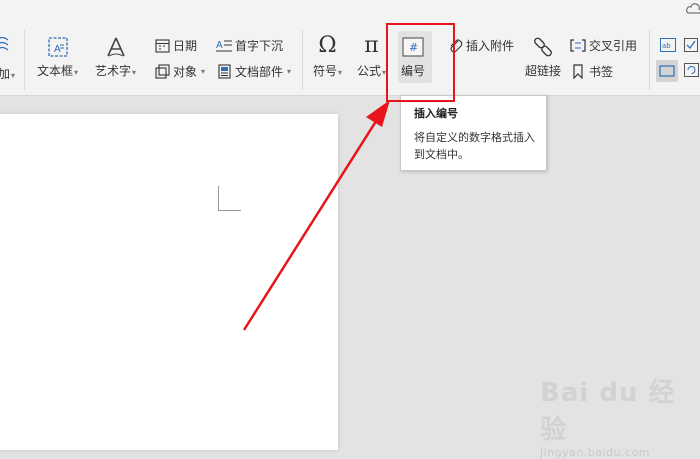 Image resolution: width=700 pixels, height=459 pixels. What do you see at coordinates (595, 452) in the screenshot?
I see `watermark-url: jingyan.baidu.com` at bounding box center [595, 452].